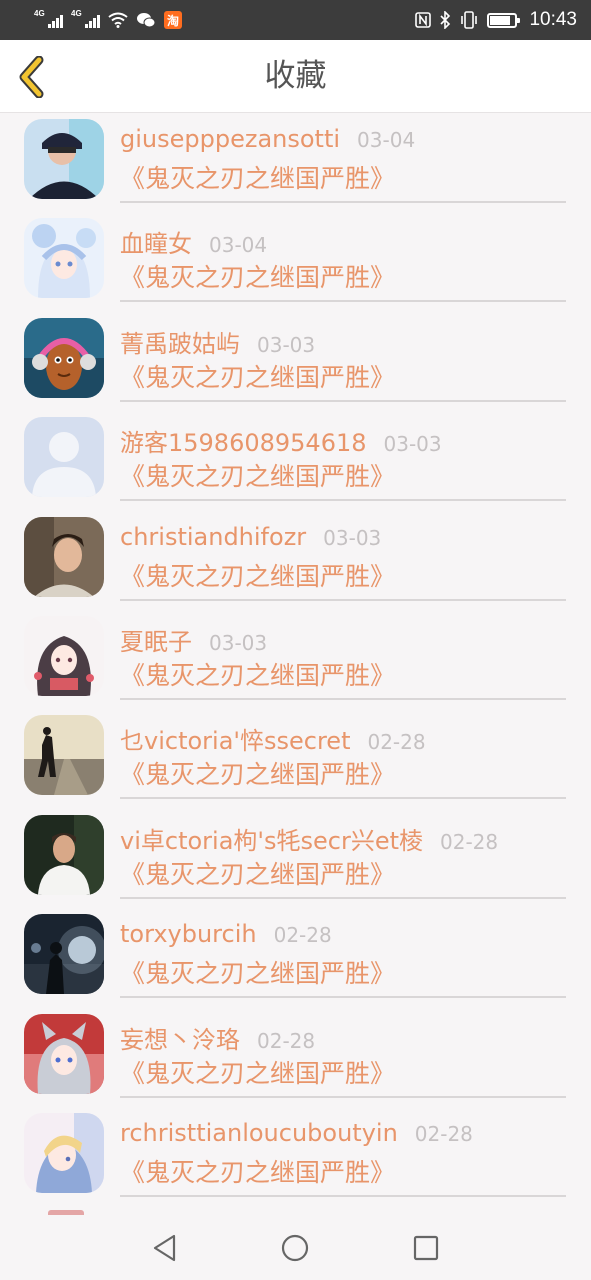  I want to click on username: 菁禹跛姑屿, so click(180, 343).